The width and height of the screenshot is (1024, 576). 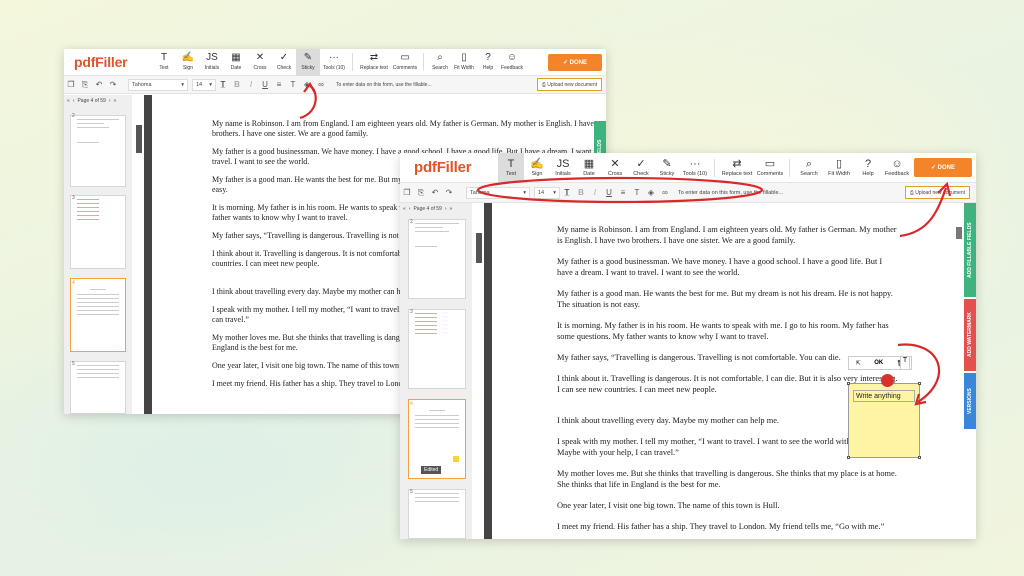 What do you see at coordinates (970, 335) in the screenshot?
I see `add-watermark-tab: ADD WATERMARK` at bounding box center [970, 335].